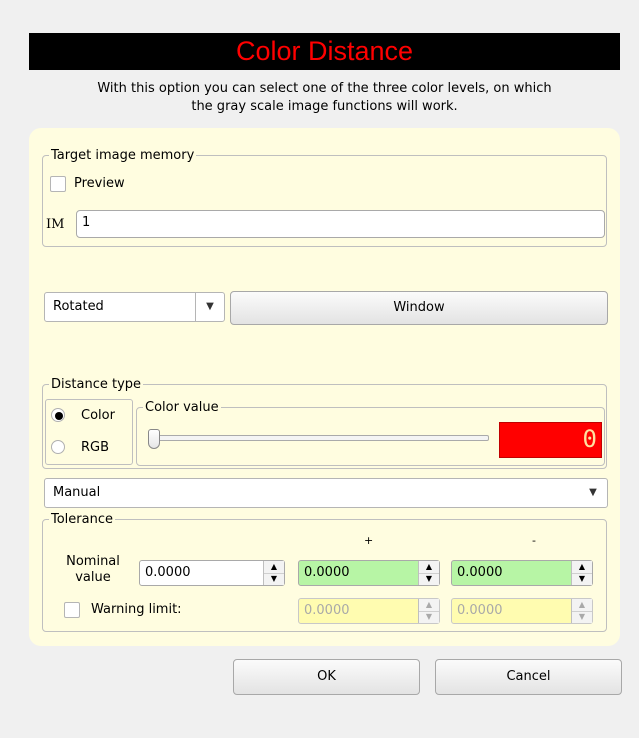  I want to click on minus-spinner: ▲ ▼, so click(581, 573).